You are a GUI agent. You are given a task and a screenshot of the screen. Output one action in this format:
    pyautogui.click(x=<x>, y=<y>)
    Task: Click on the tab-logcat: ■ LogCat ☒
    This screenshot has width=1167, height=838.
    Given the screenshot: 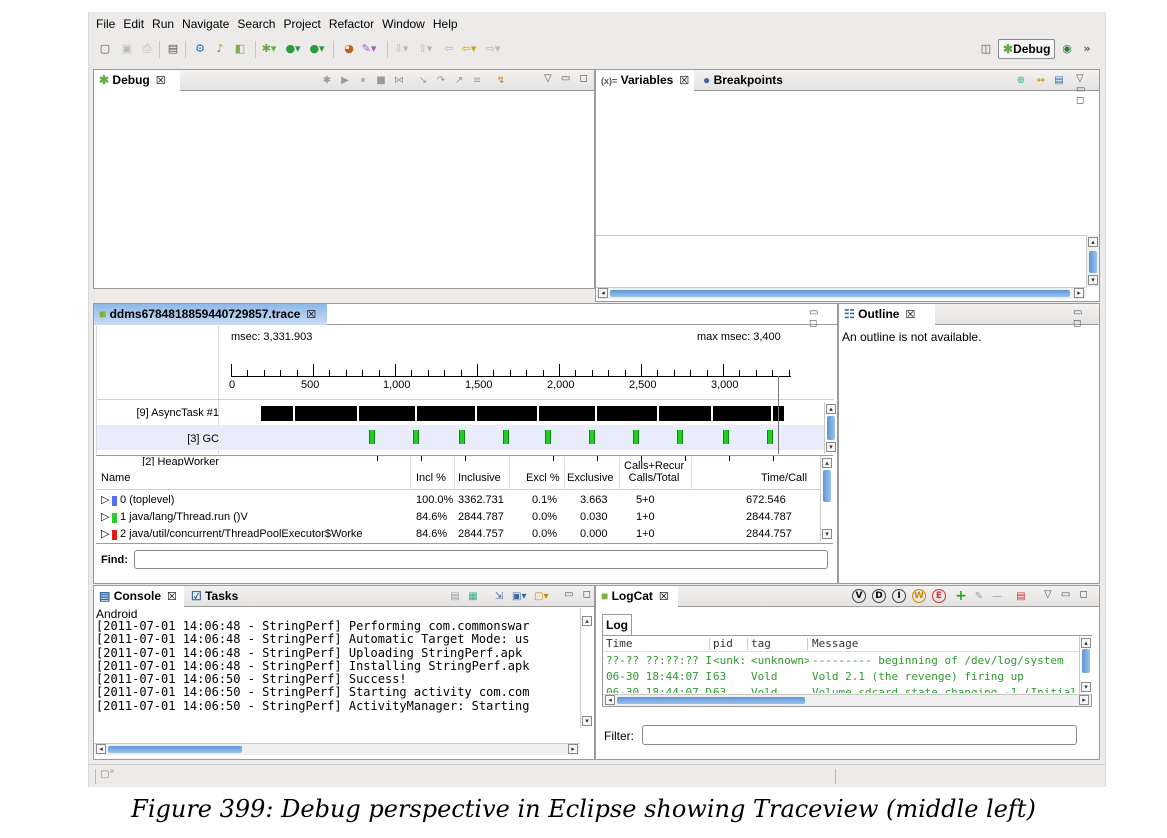 What is the action you would take?
    pyautogui.click(x=637, y=596)
    